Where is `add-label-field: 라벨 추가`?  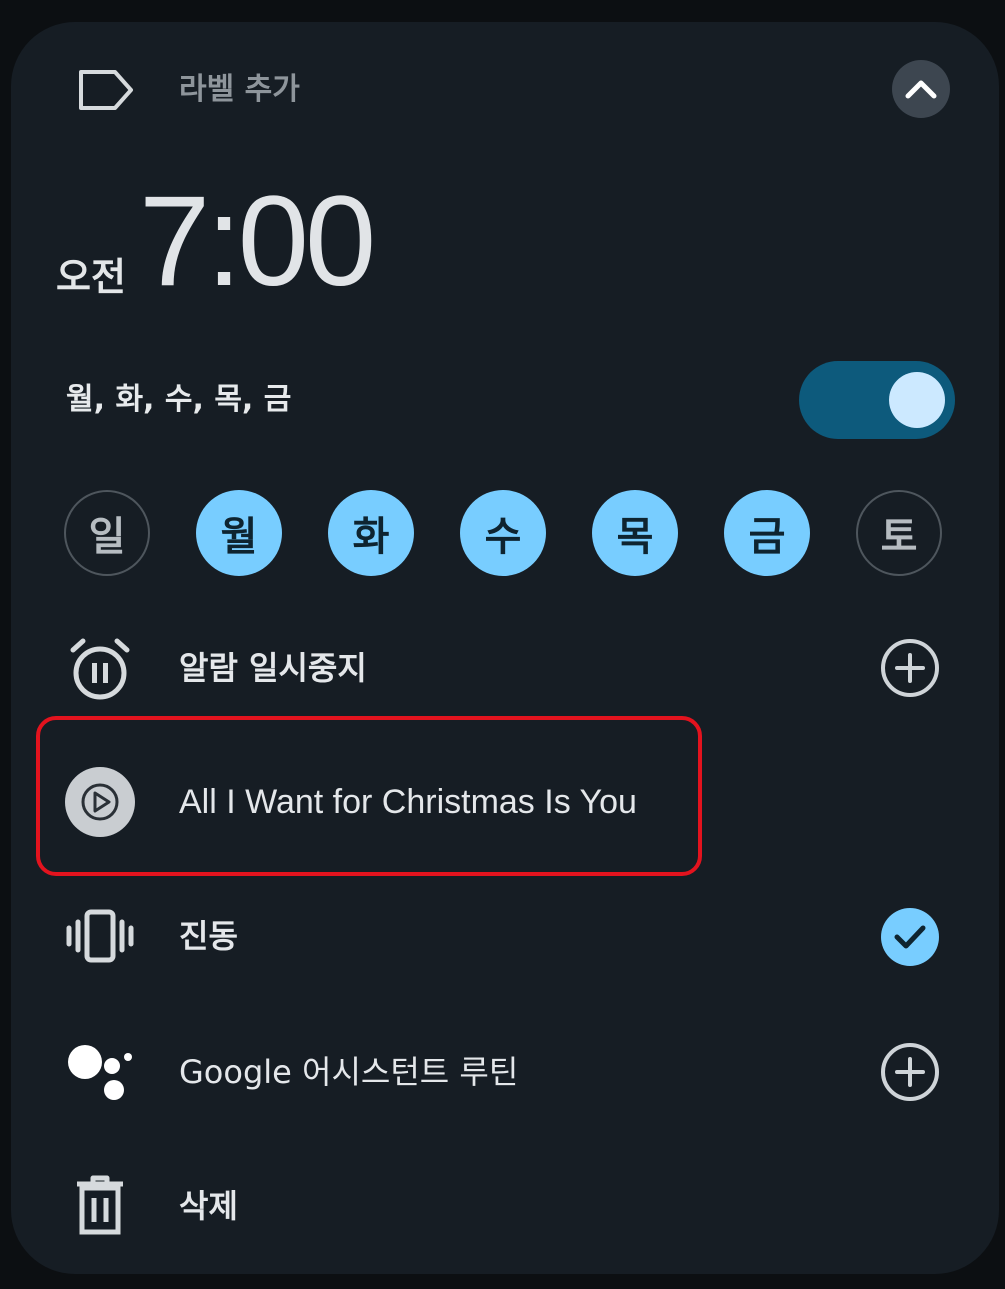 add-label-field: 라벨 추가 is located at coordinates (239, 90).